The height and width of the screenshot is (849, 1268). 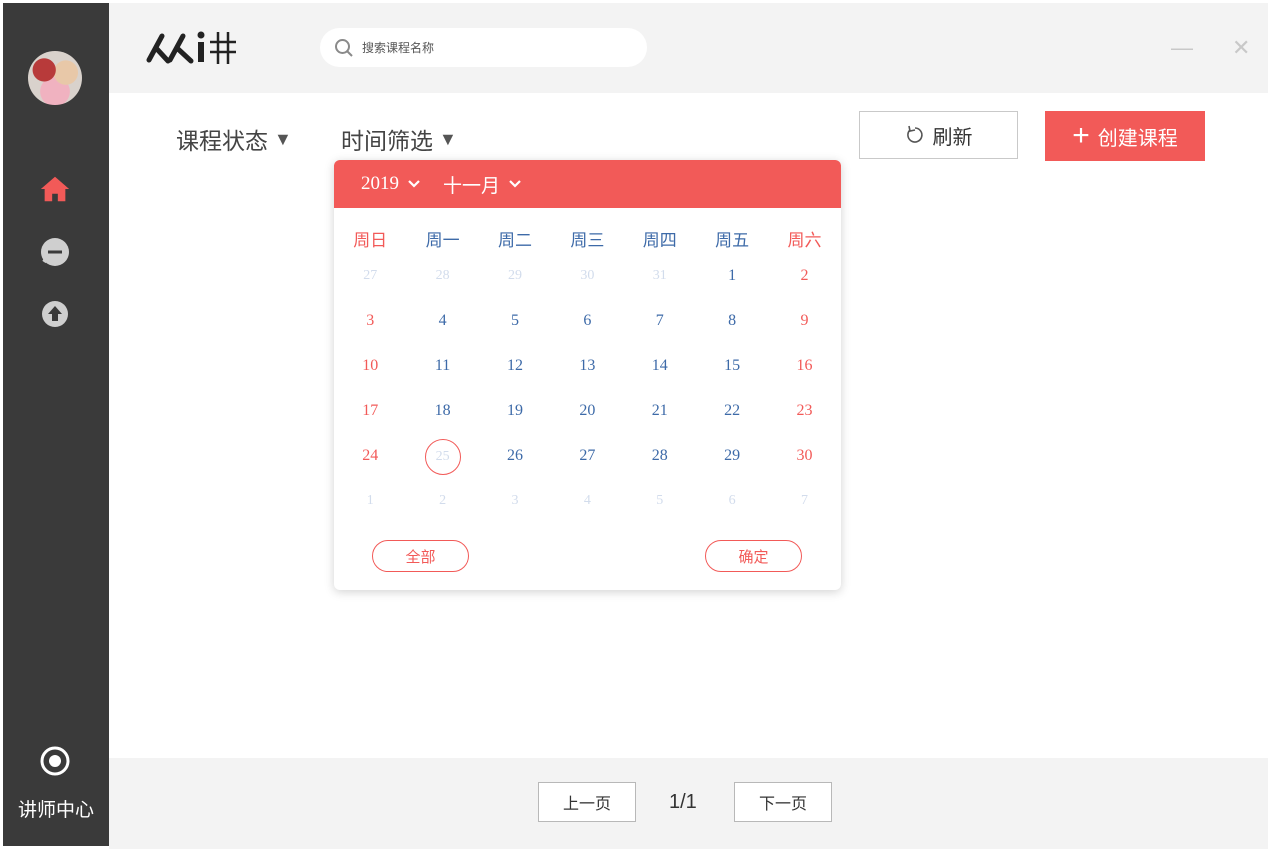 I want to click on calendar-day: 26, so click(x=515, y=470).